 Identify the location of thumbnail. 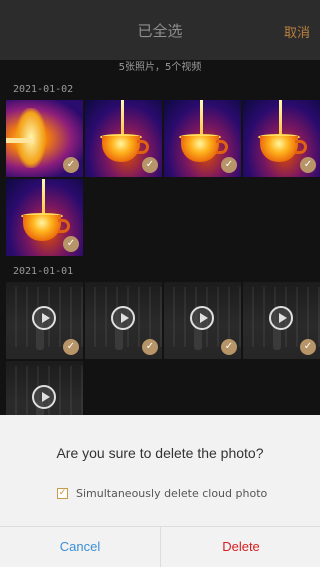
(44, 388).